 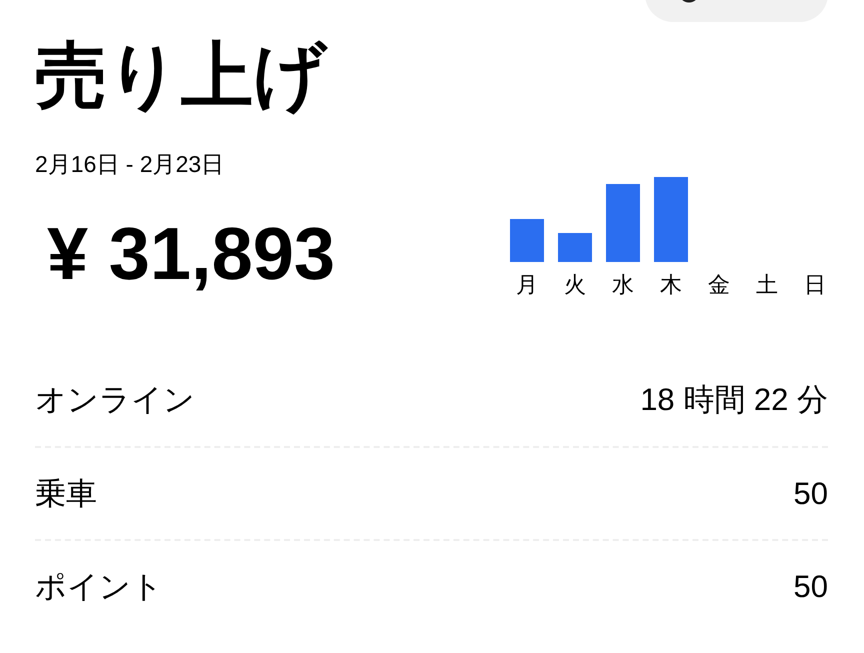 I want to click on day-label: 月, so click(x=527, y=285).